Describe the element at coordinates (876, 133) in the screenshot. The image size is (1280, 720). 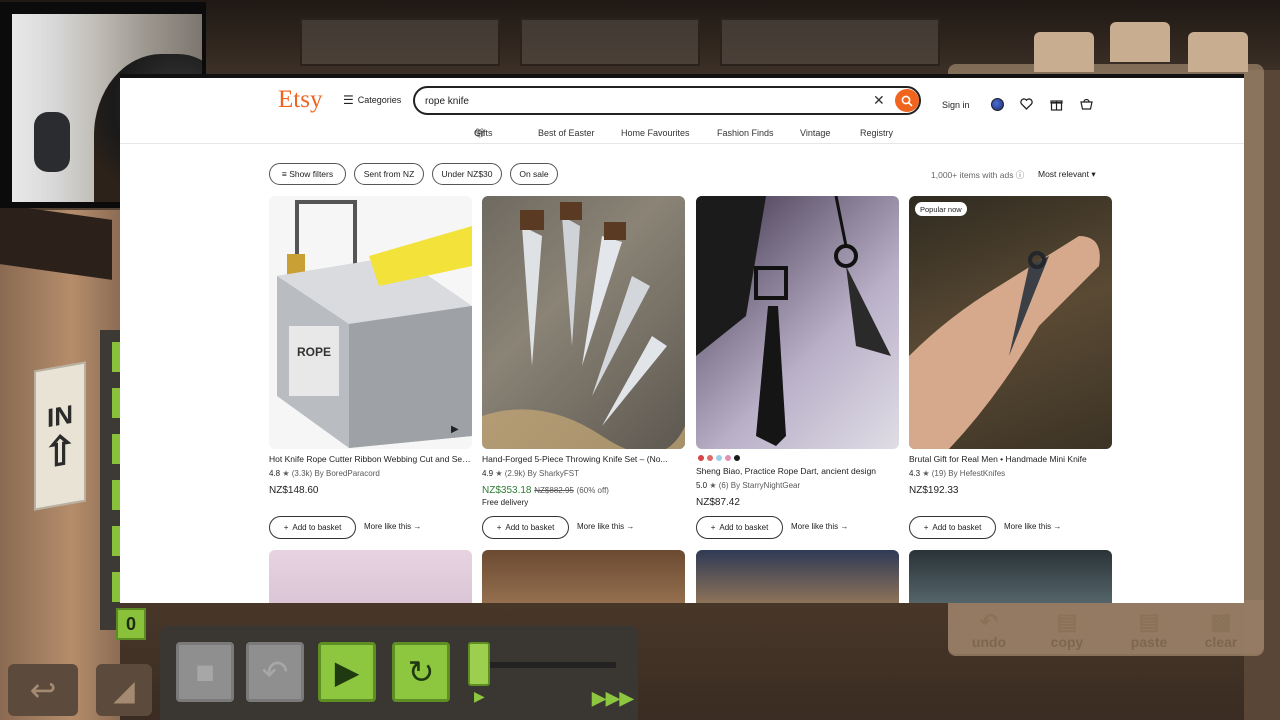
I see `nav-registry: Registry` at that location.